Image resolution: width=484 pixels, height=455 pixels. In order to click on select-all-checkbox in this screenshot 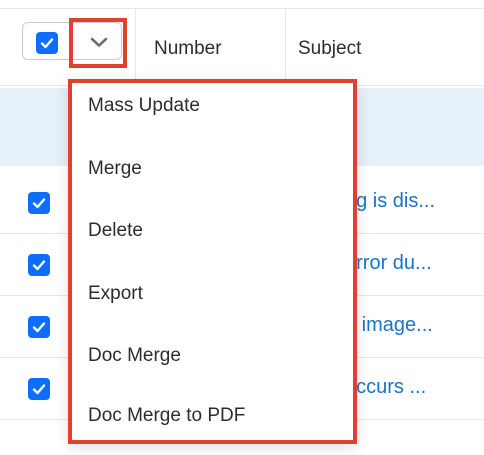, I will do `click(47, 43)`.